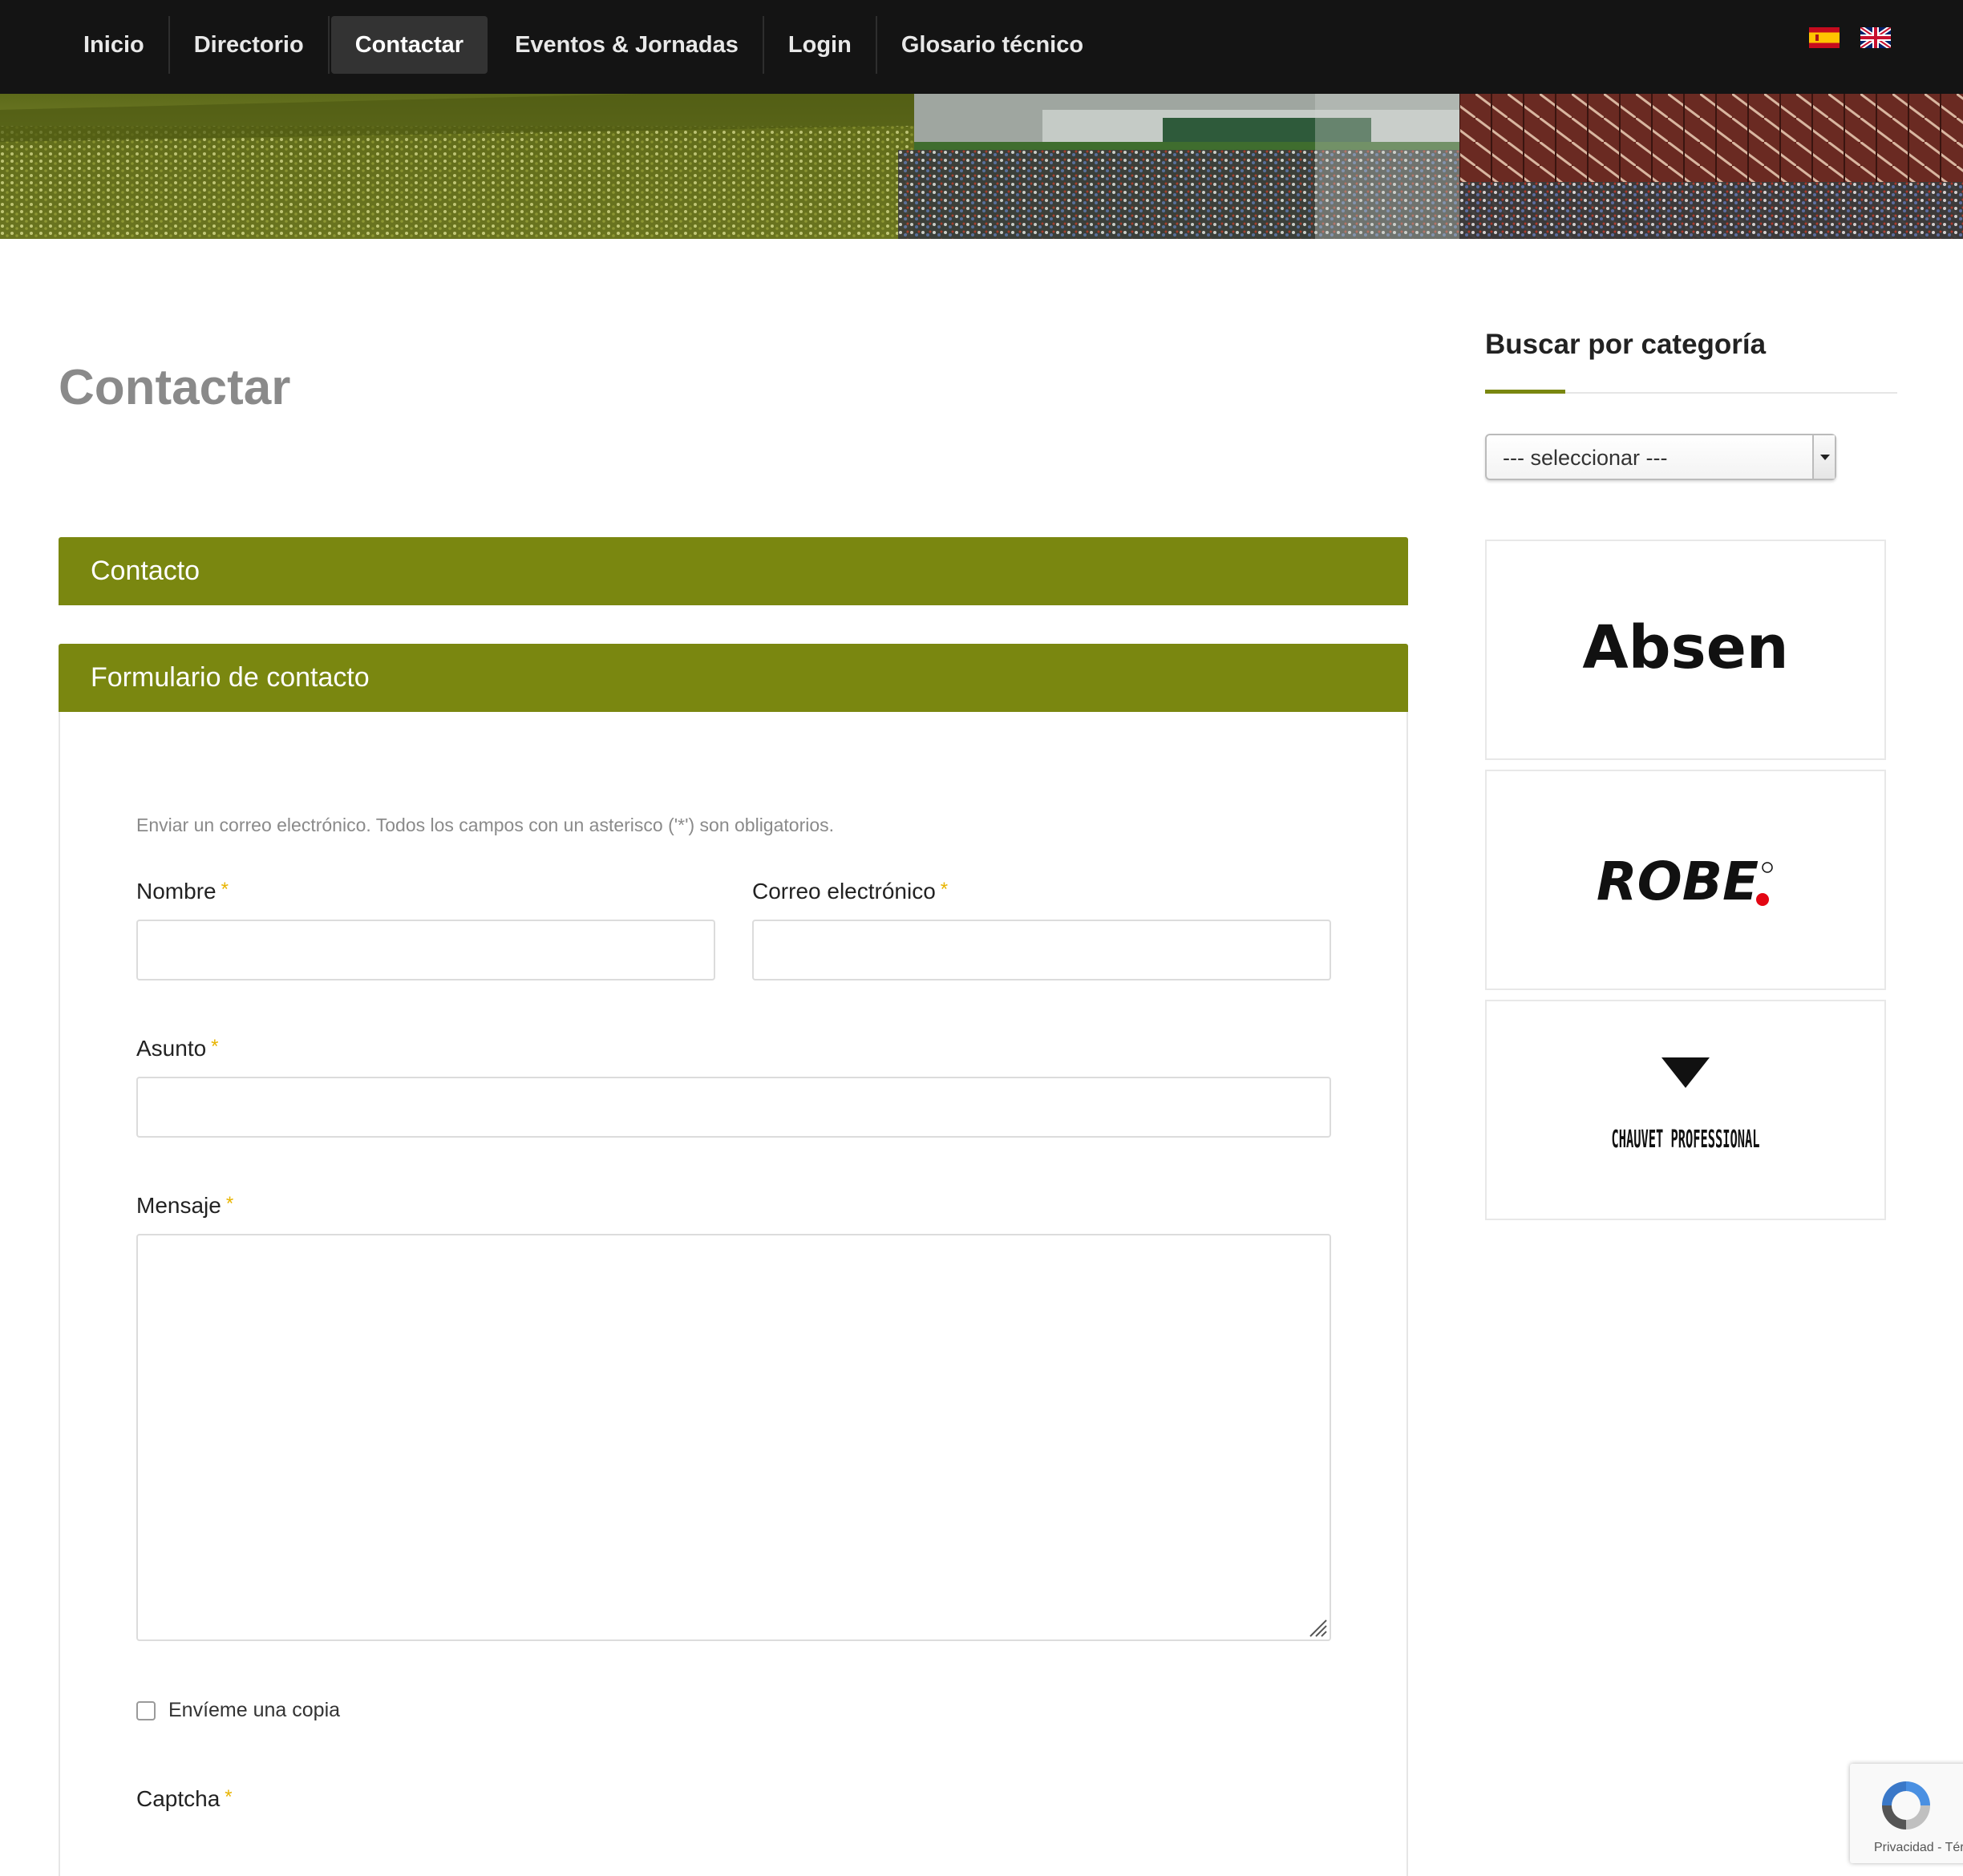 This screenshot has height=1876, width=1963. I want to click on message-label-text: Mensaje, so click(178, 1206).